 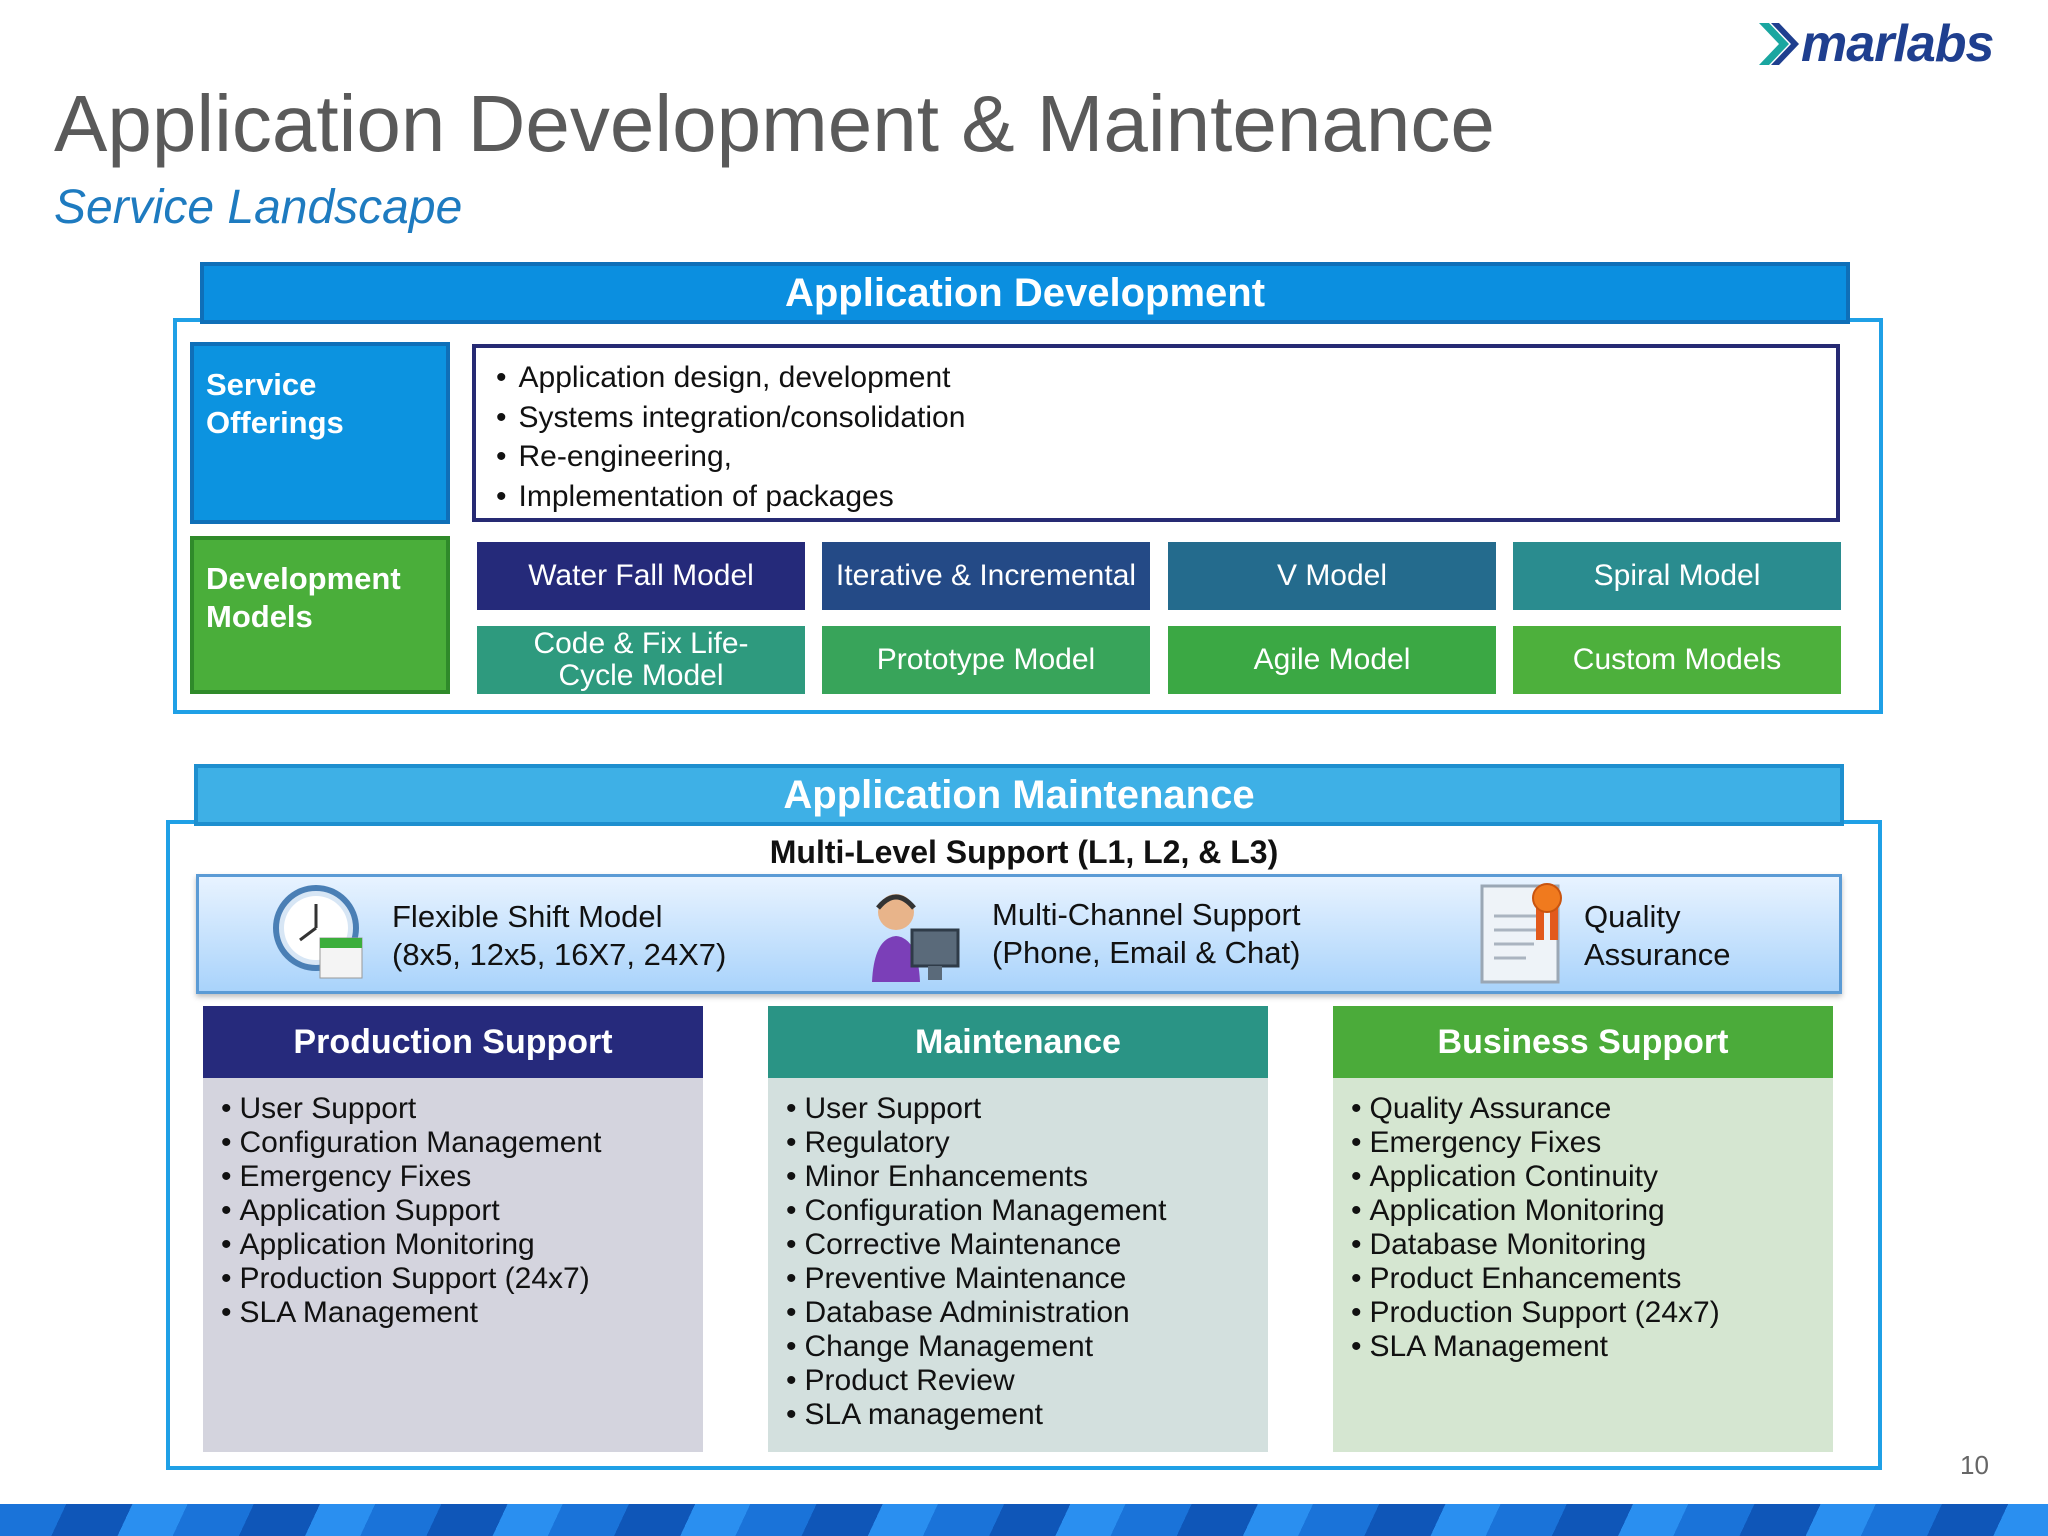 What do you see at coordinates (453, 1042) in the screenshot?
I see `production-support-header: Production Support` at bounding box center [453, 1042].